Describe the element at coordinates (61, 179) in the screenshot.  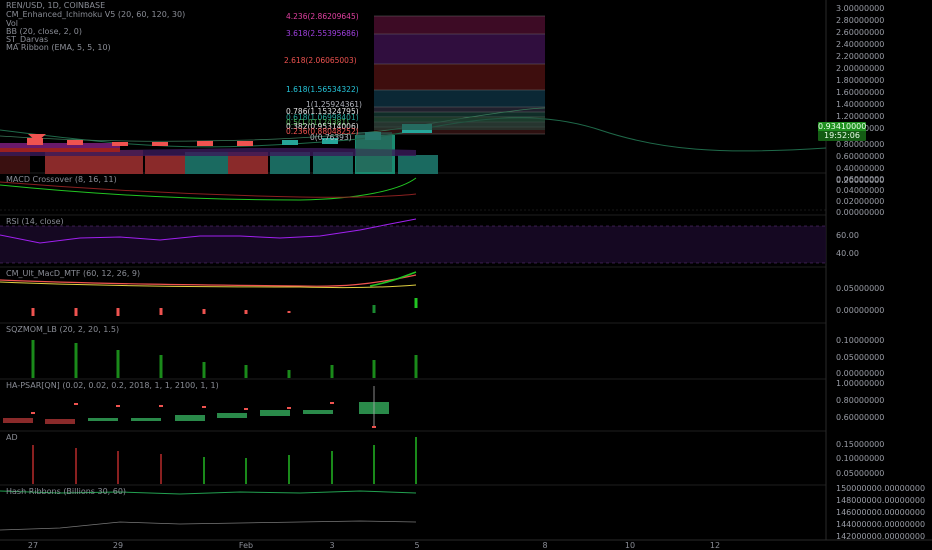
I see `macd-pane-title: MACD Crossover (8, 16, 11)` at that location.